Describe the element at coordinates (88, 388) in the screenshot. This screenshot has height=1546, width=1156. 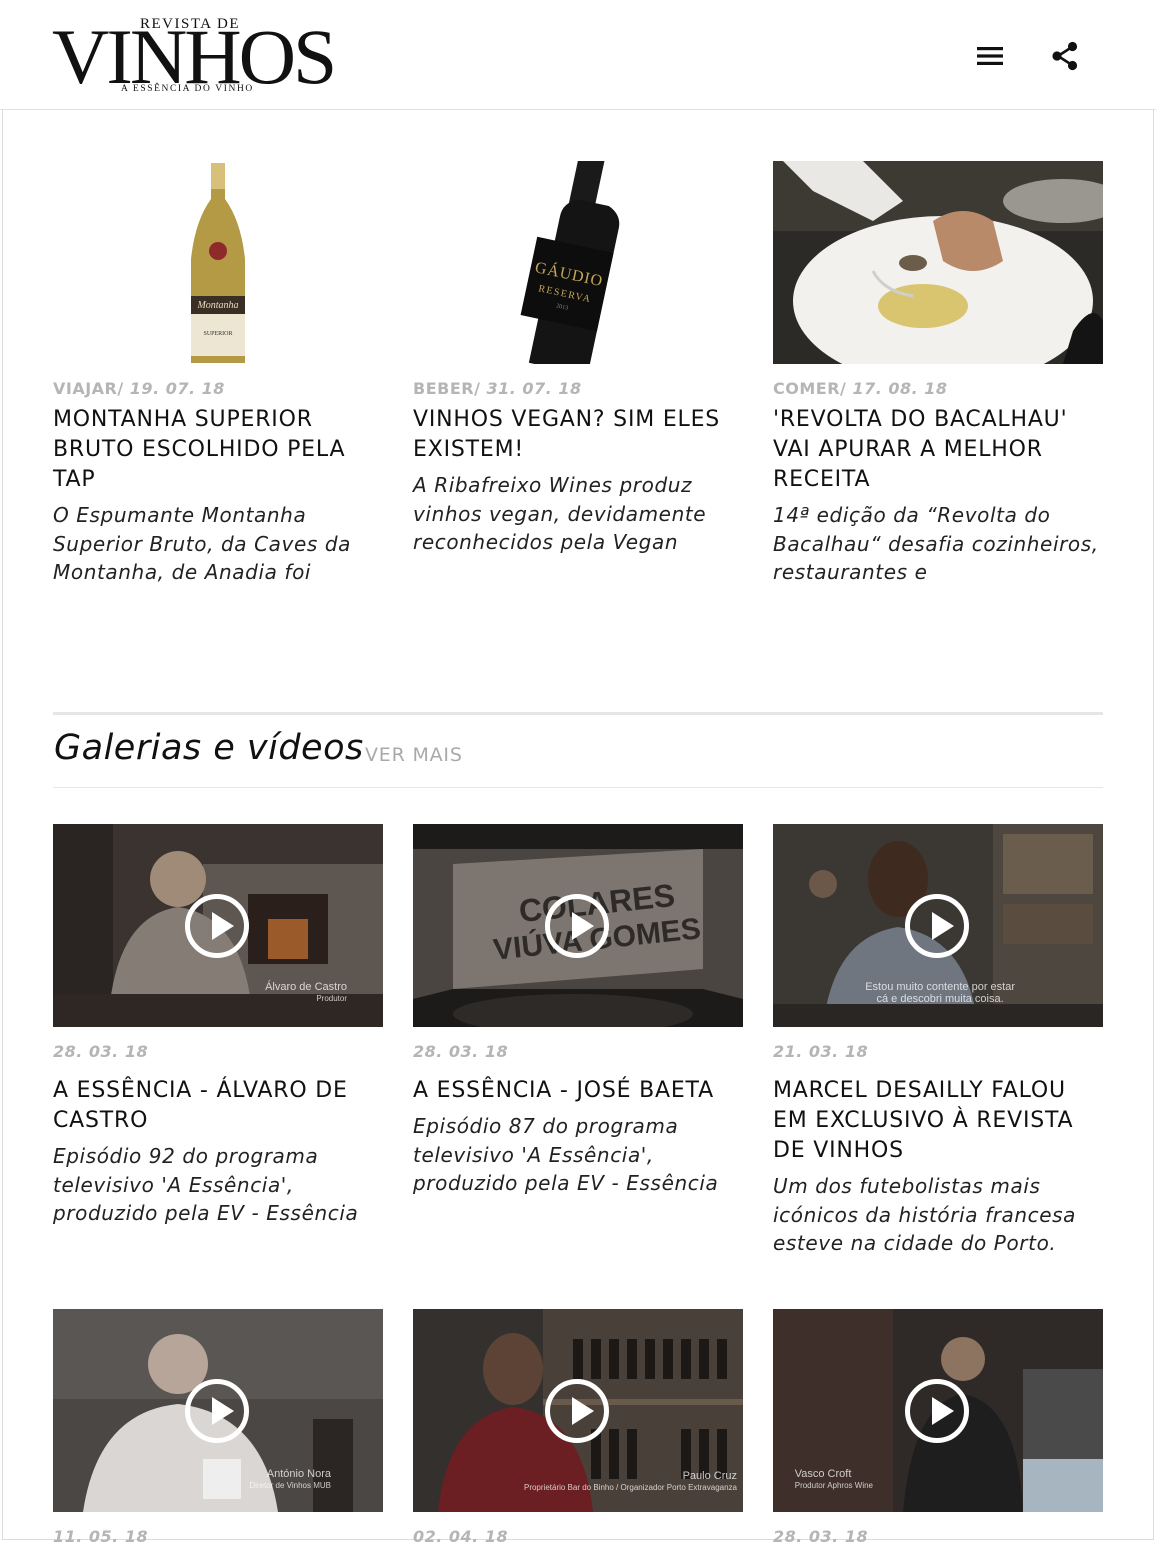
I see `article-category: VIAJAR/` at that location.